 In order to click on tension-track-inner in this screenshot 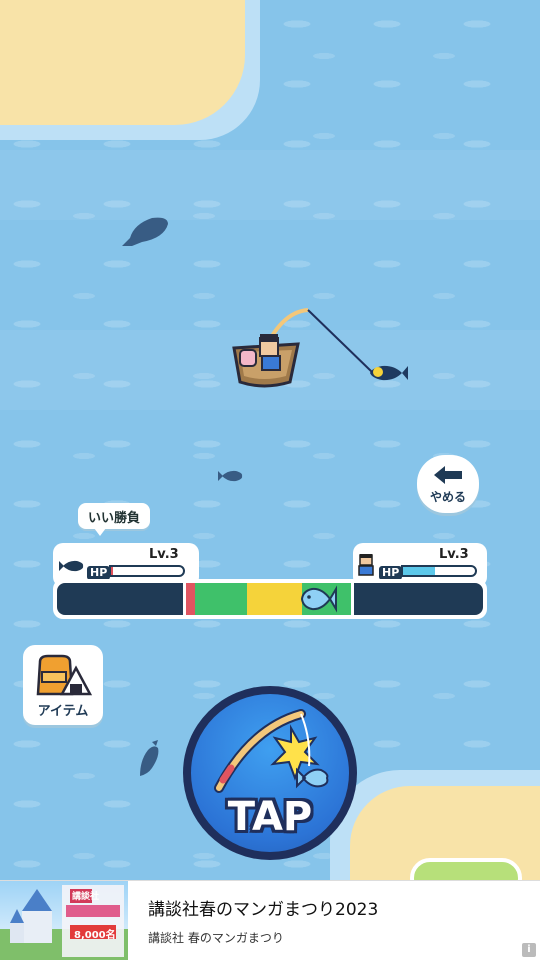, I will do `click(270, 599)`.